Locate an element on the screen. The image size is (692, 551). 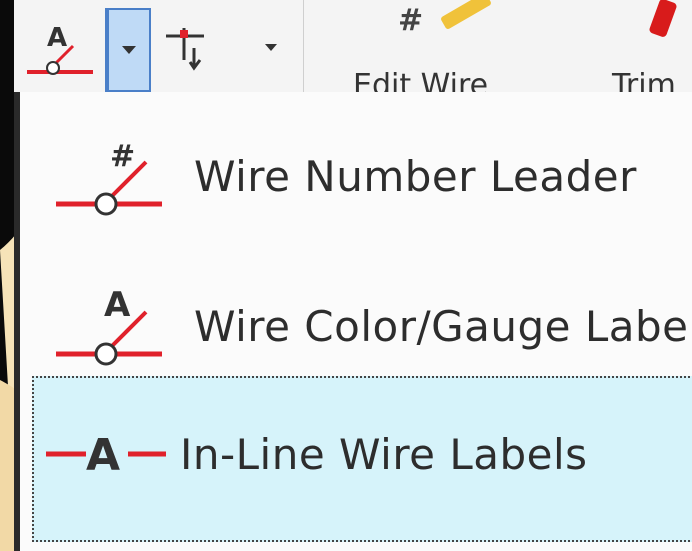
wire-label-split-button-main: A is located at coordinates (62, 50).